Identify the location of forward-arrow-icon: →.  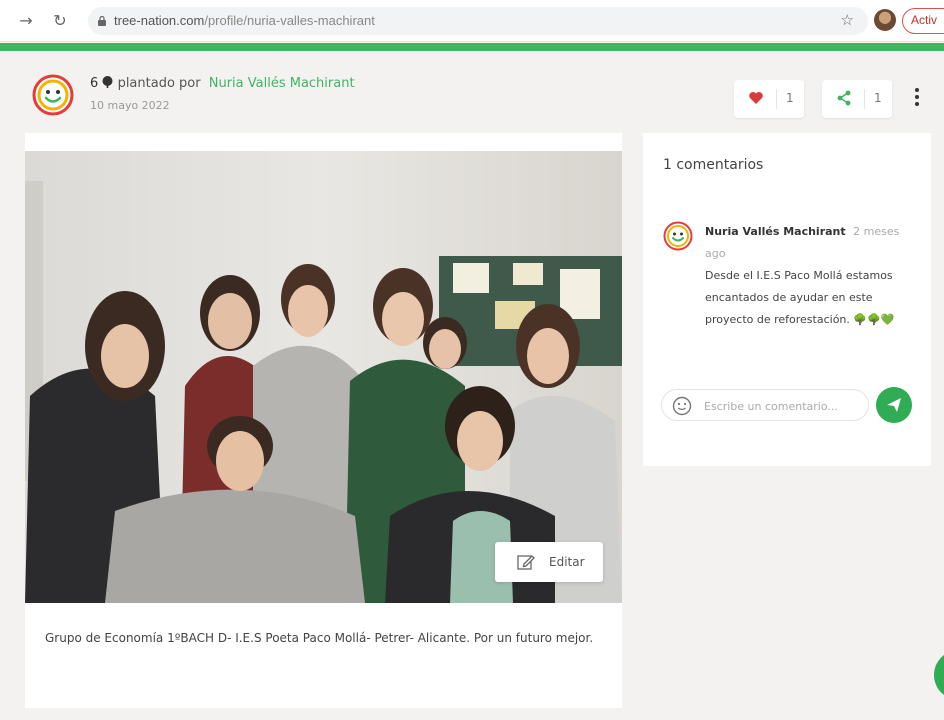
(26, 21).